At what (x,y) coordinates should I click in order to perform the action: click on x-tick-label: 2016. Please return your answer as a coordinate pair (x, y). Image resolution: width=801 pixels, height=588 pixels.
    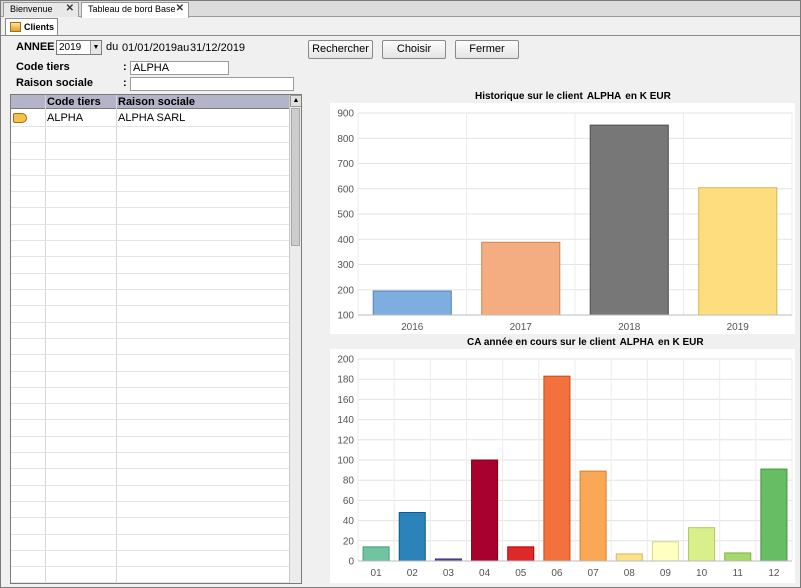
    Looking at the image, I should click on (412, 327).